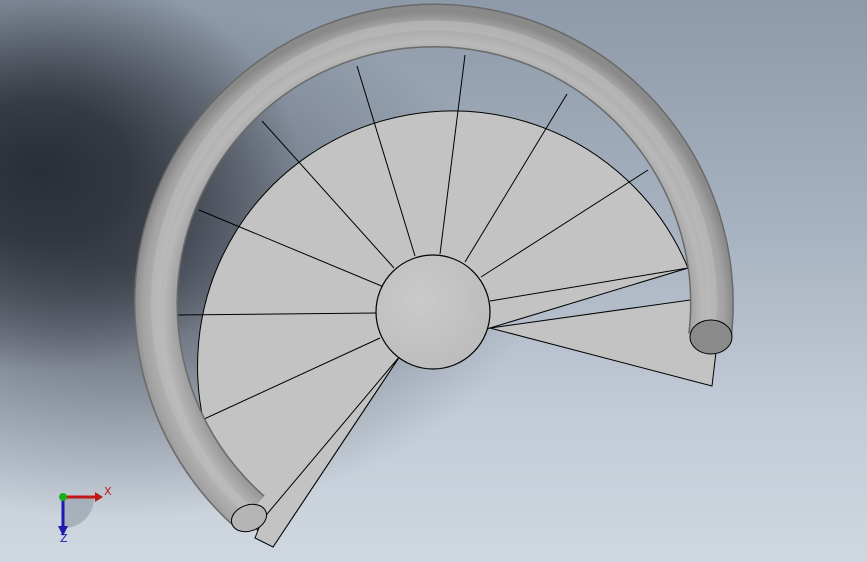  What do you see at coordinates (108, 491) in the screenshot?
I see `x-axis-label: X` at bounding box center [108, 491].